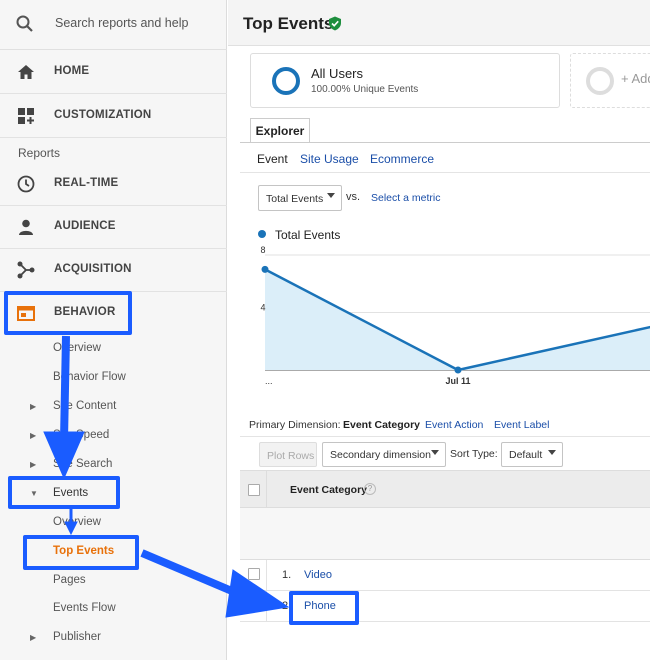 The width and height of the screenshot is (650, 660). I want to click on reports-section-label: Reports, so click(39, 153).